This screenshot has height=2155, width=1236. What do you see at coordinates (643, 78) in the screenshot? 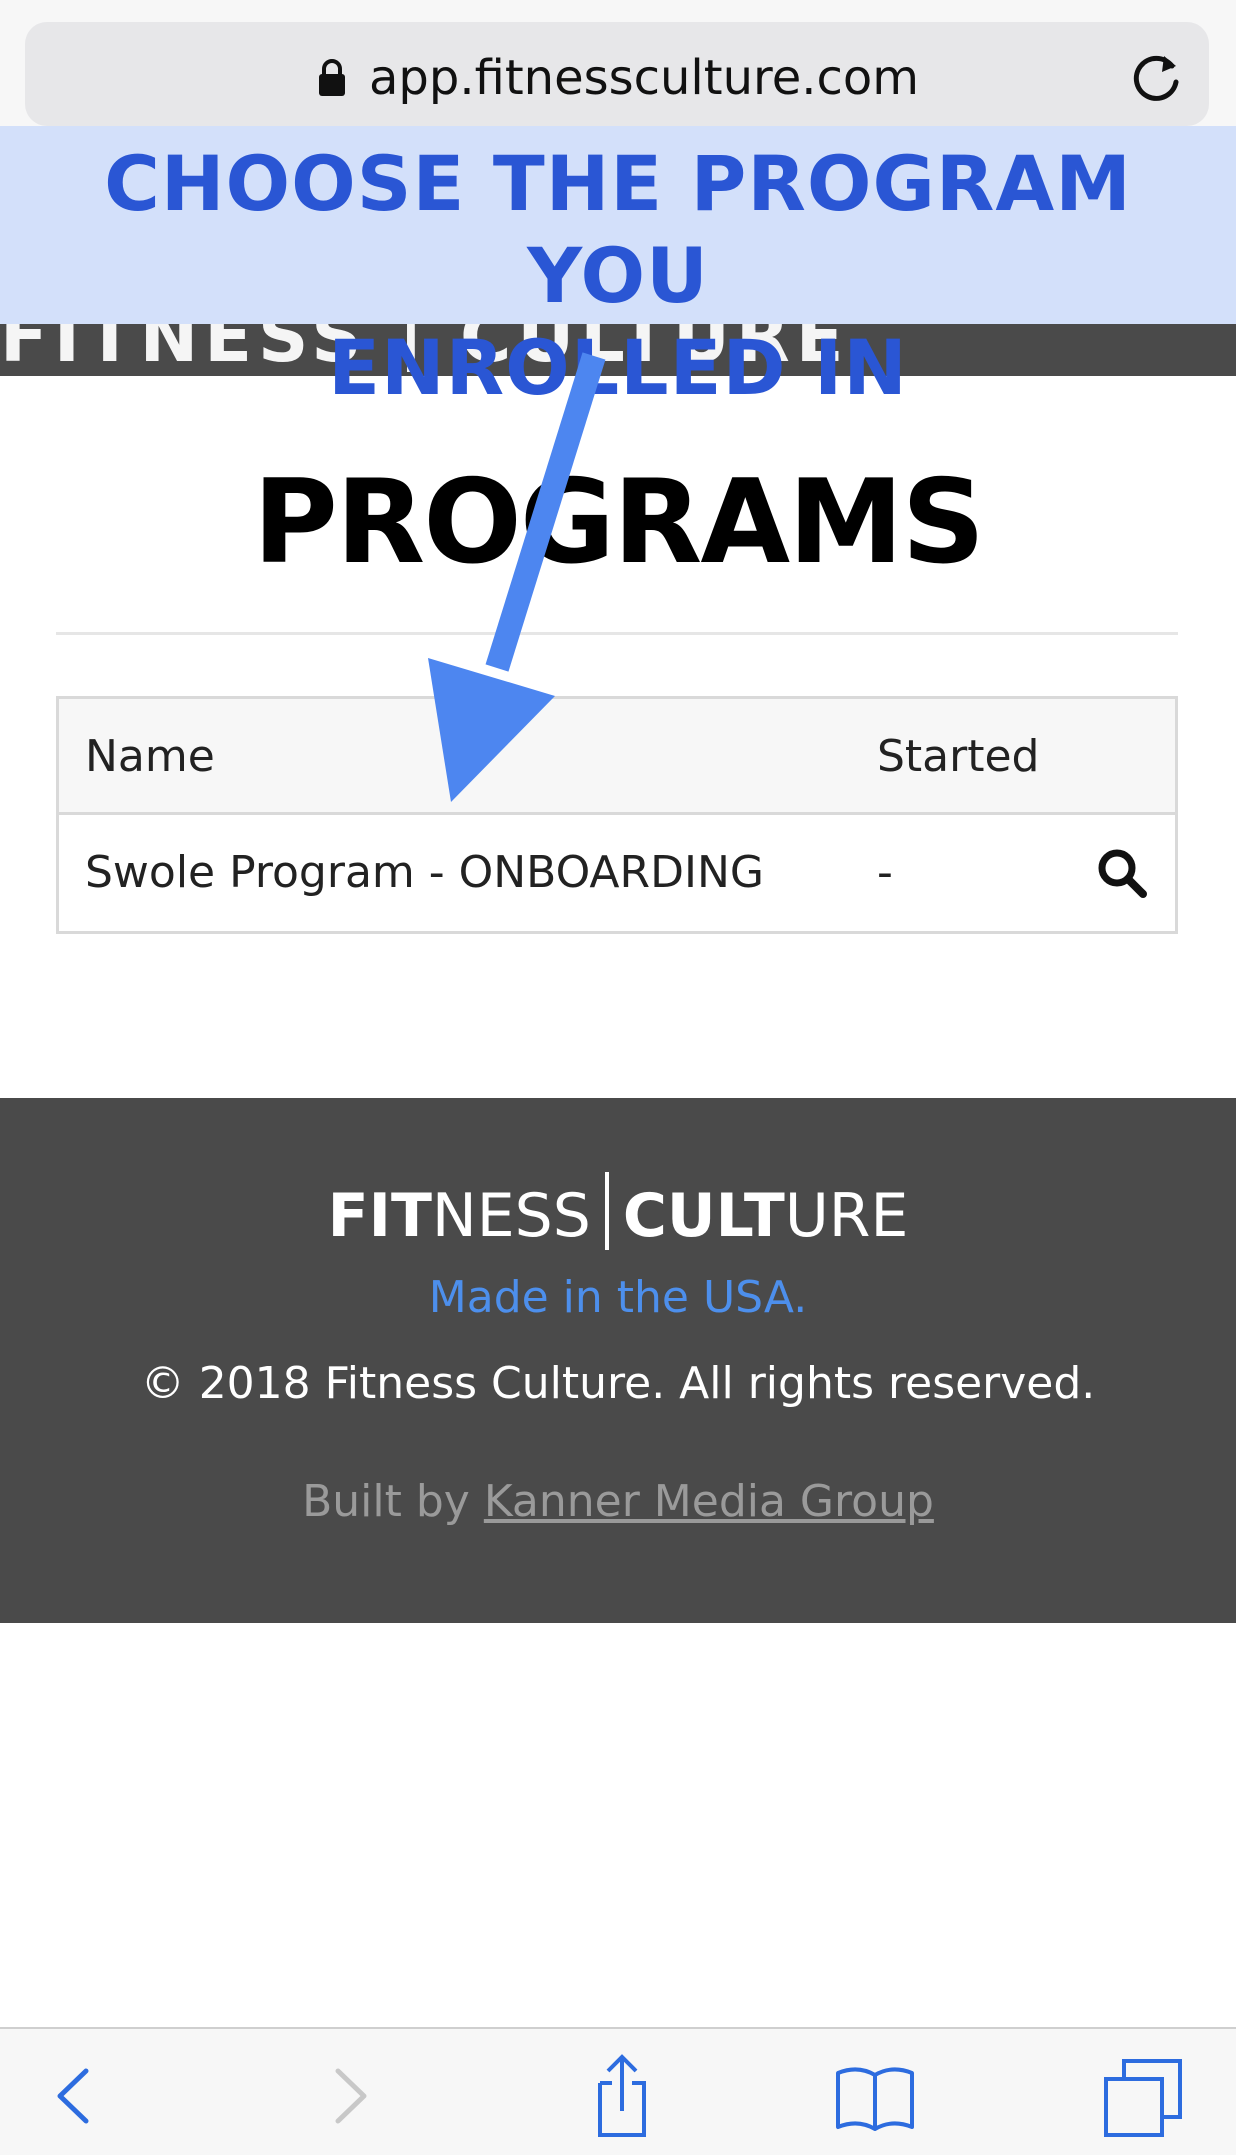
I see `url-text: app.fitnessculture.com` at bounding box center [643, 78].